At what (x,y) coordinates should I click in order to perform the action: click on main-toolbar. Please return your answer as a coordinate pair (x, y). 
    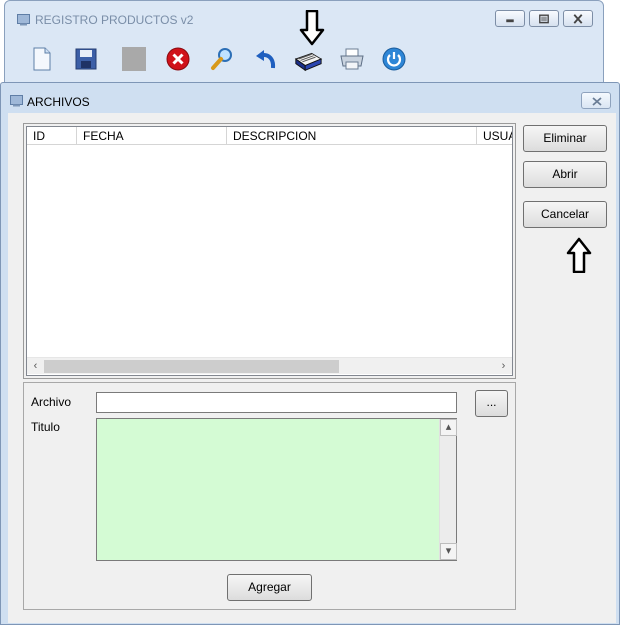
    Looking at the image, I should click on (237, 59).